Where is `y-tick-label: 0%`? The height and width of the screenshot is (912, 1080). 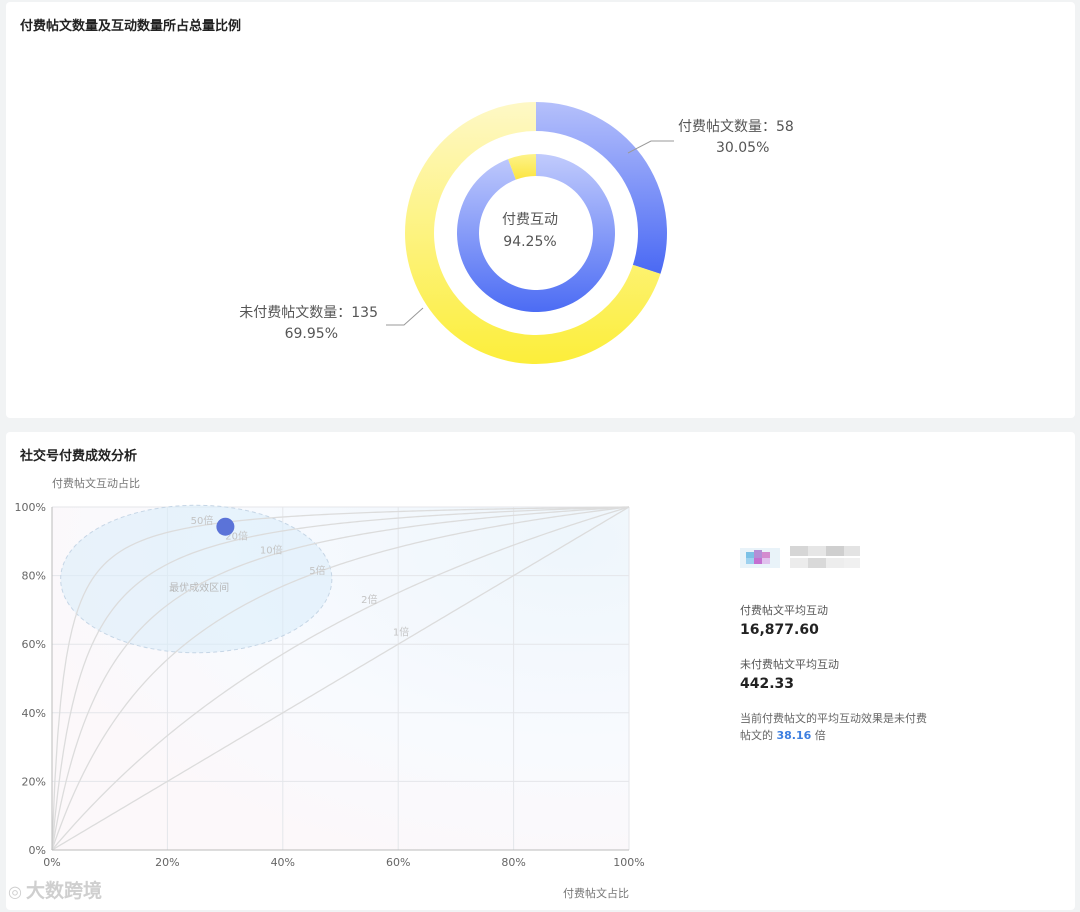 y-tick-label: 0% is located at coordinates (37, 850).